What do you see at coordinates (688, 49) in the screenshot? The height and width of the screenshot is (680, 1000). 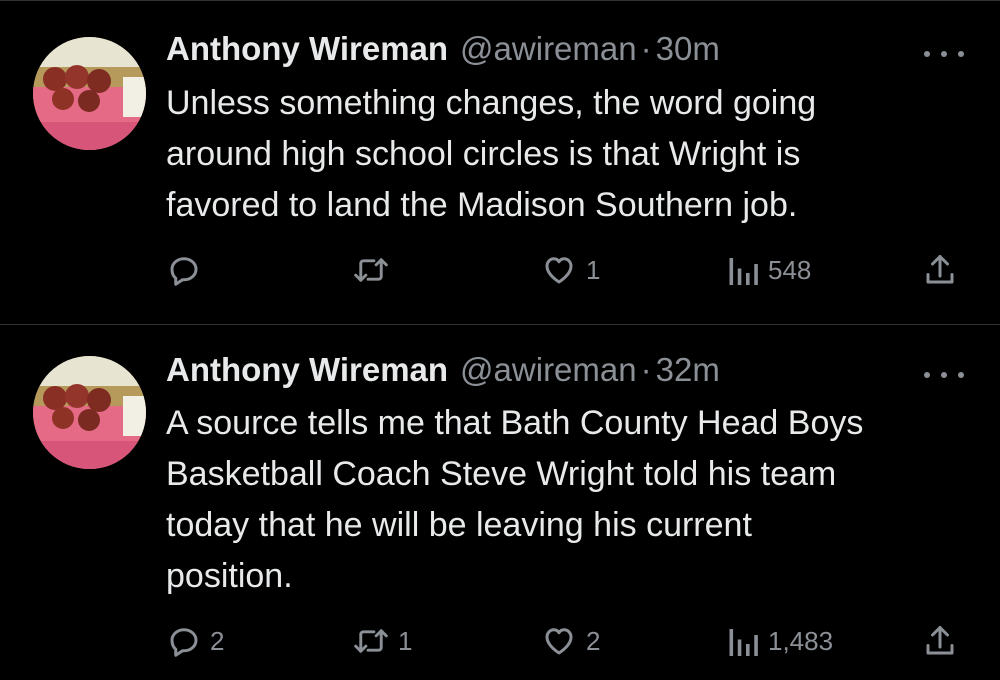 I see `timestamp: 30m` at bounding box center [688, 49].